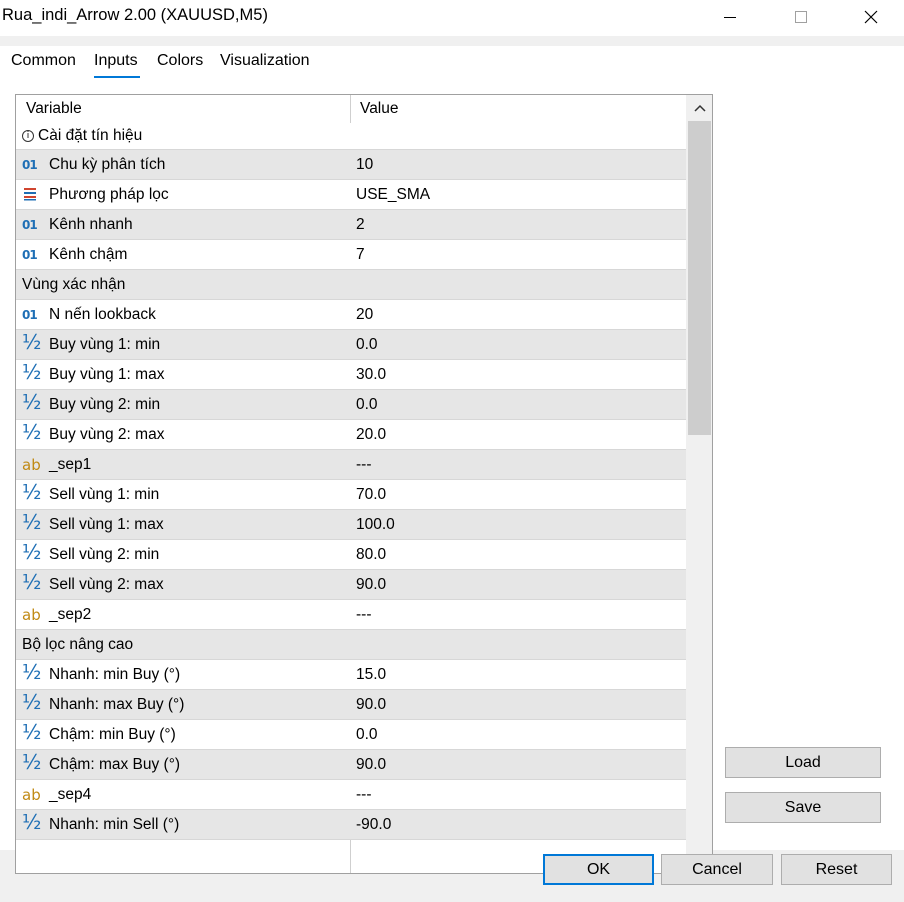 The image size is (904, 902). What do you see at coordinates (88, 254) in the screenshot?
I see `parameter-name: Kênh chậm` at bounding box center [88, 254].